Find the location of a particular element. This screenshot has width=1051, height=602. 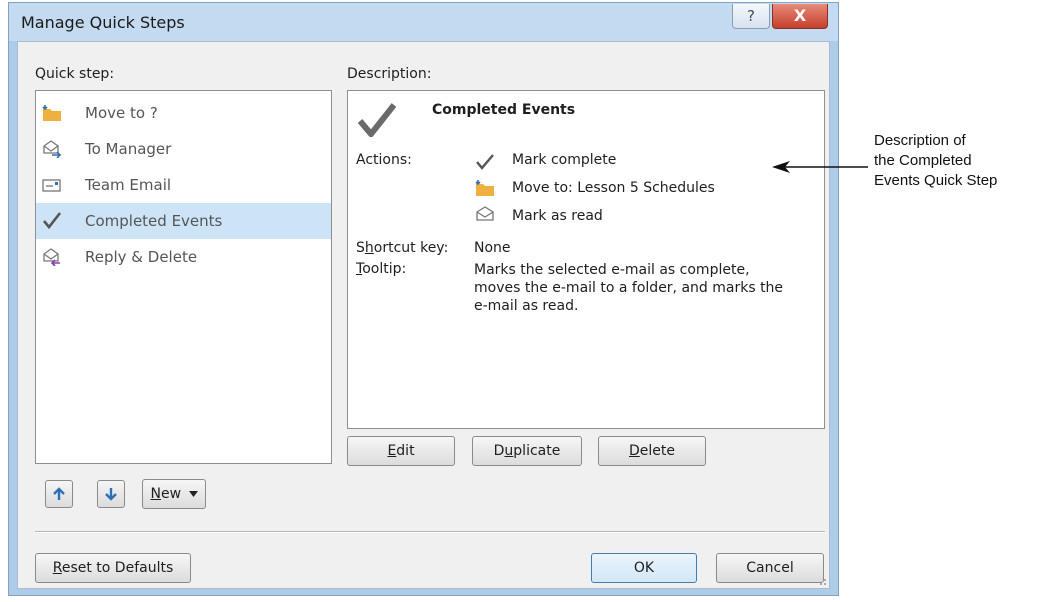

list-item-to-manager: To Manager is located at coordinates (183, 149).